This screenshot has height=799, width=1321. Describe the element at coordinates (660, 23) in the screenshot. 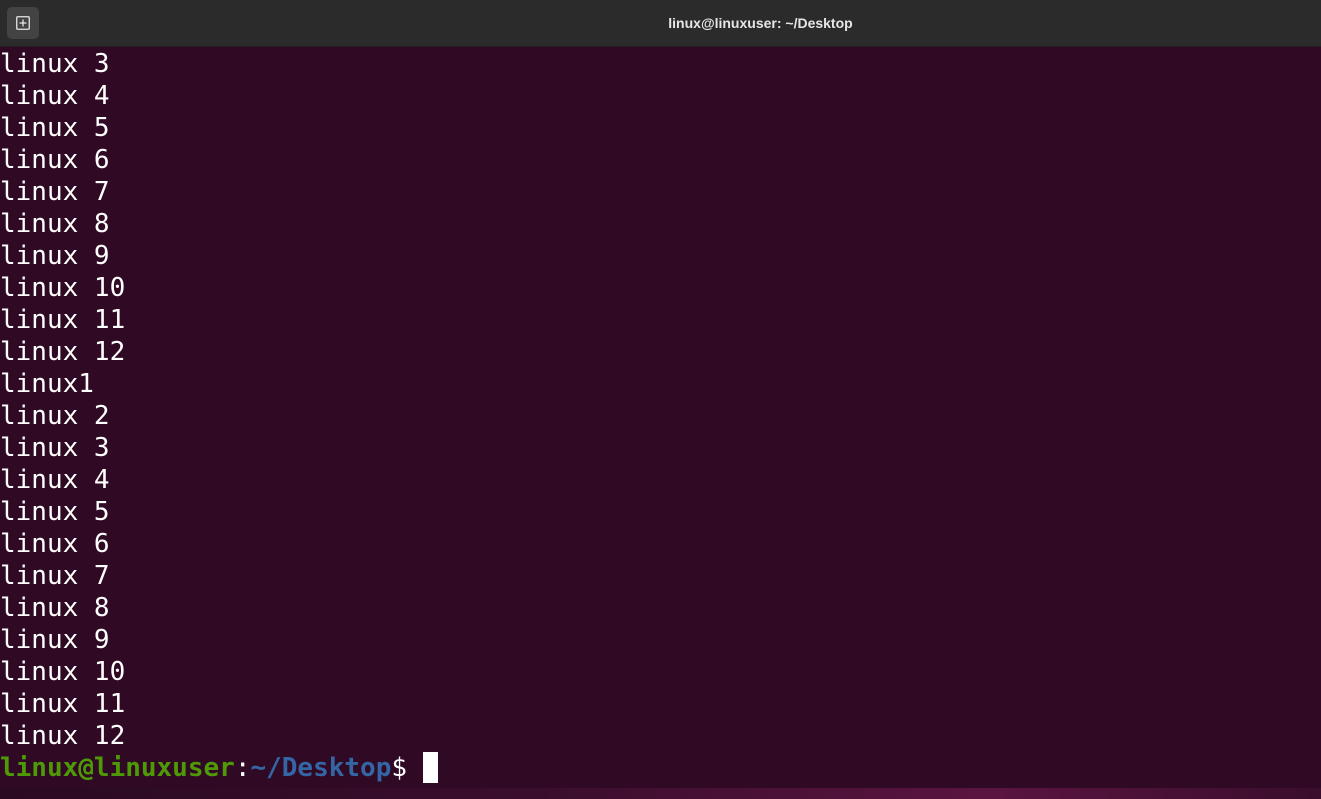

I see `title-bar: linux@linuxuser: ~/Desktop` at that location.